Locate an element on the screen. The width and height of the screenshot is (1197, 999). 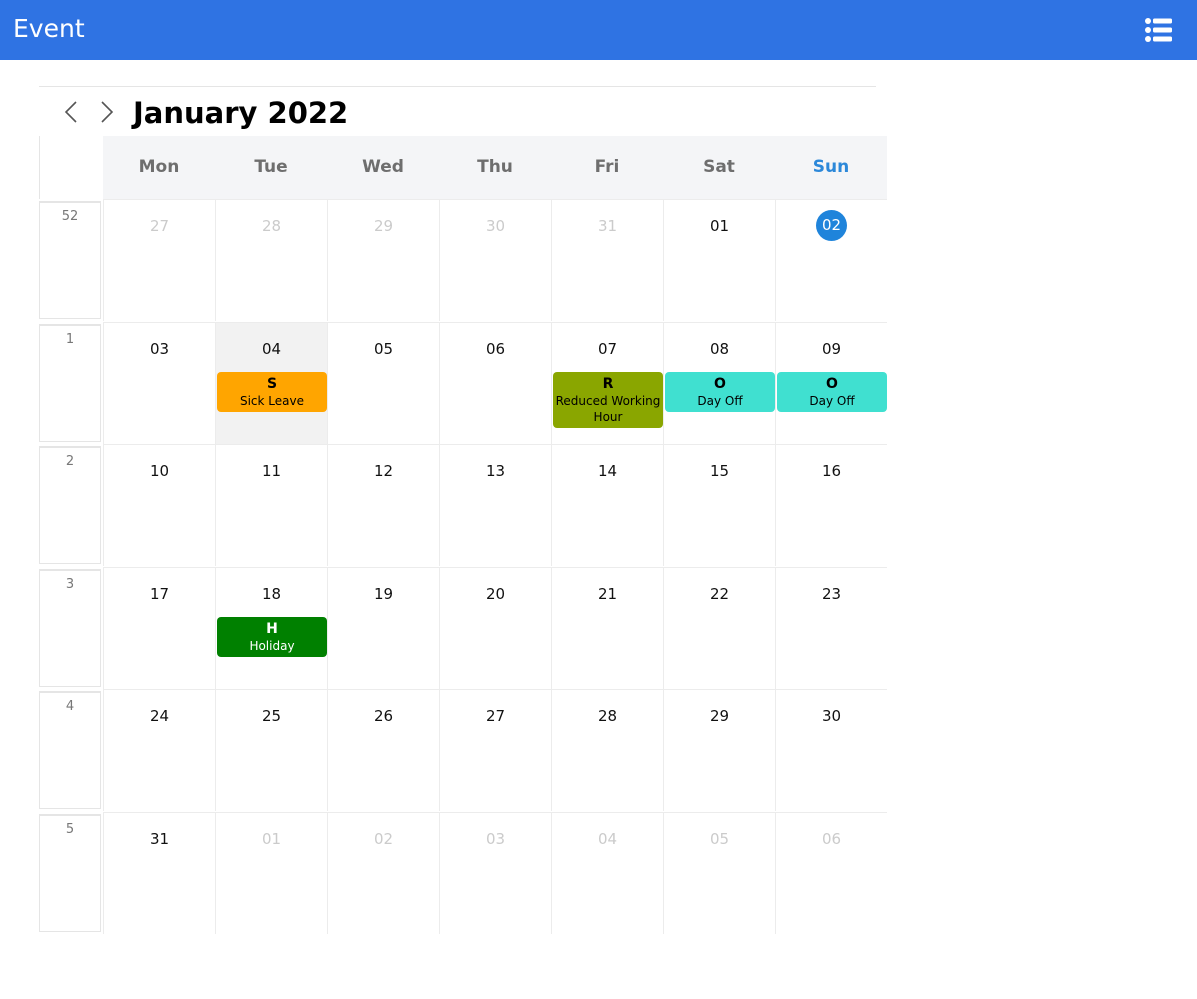
day-number: 15 is located at coordinates (719, 471).